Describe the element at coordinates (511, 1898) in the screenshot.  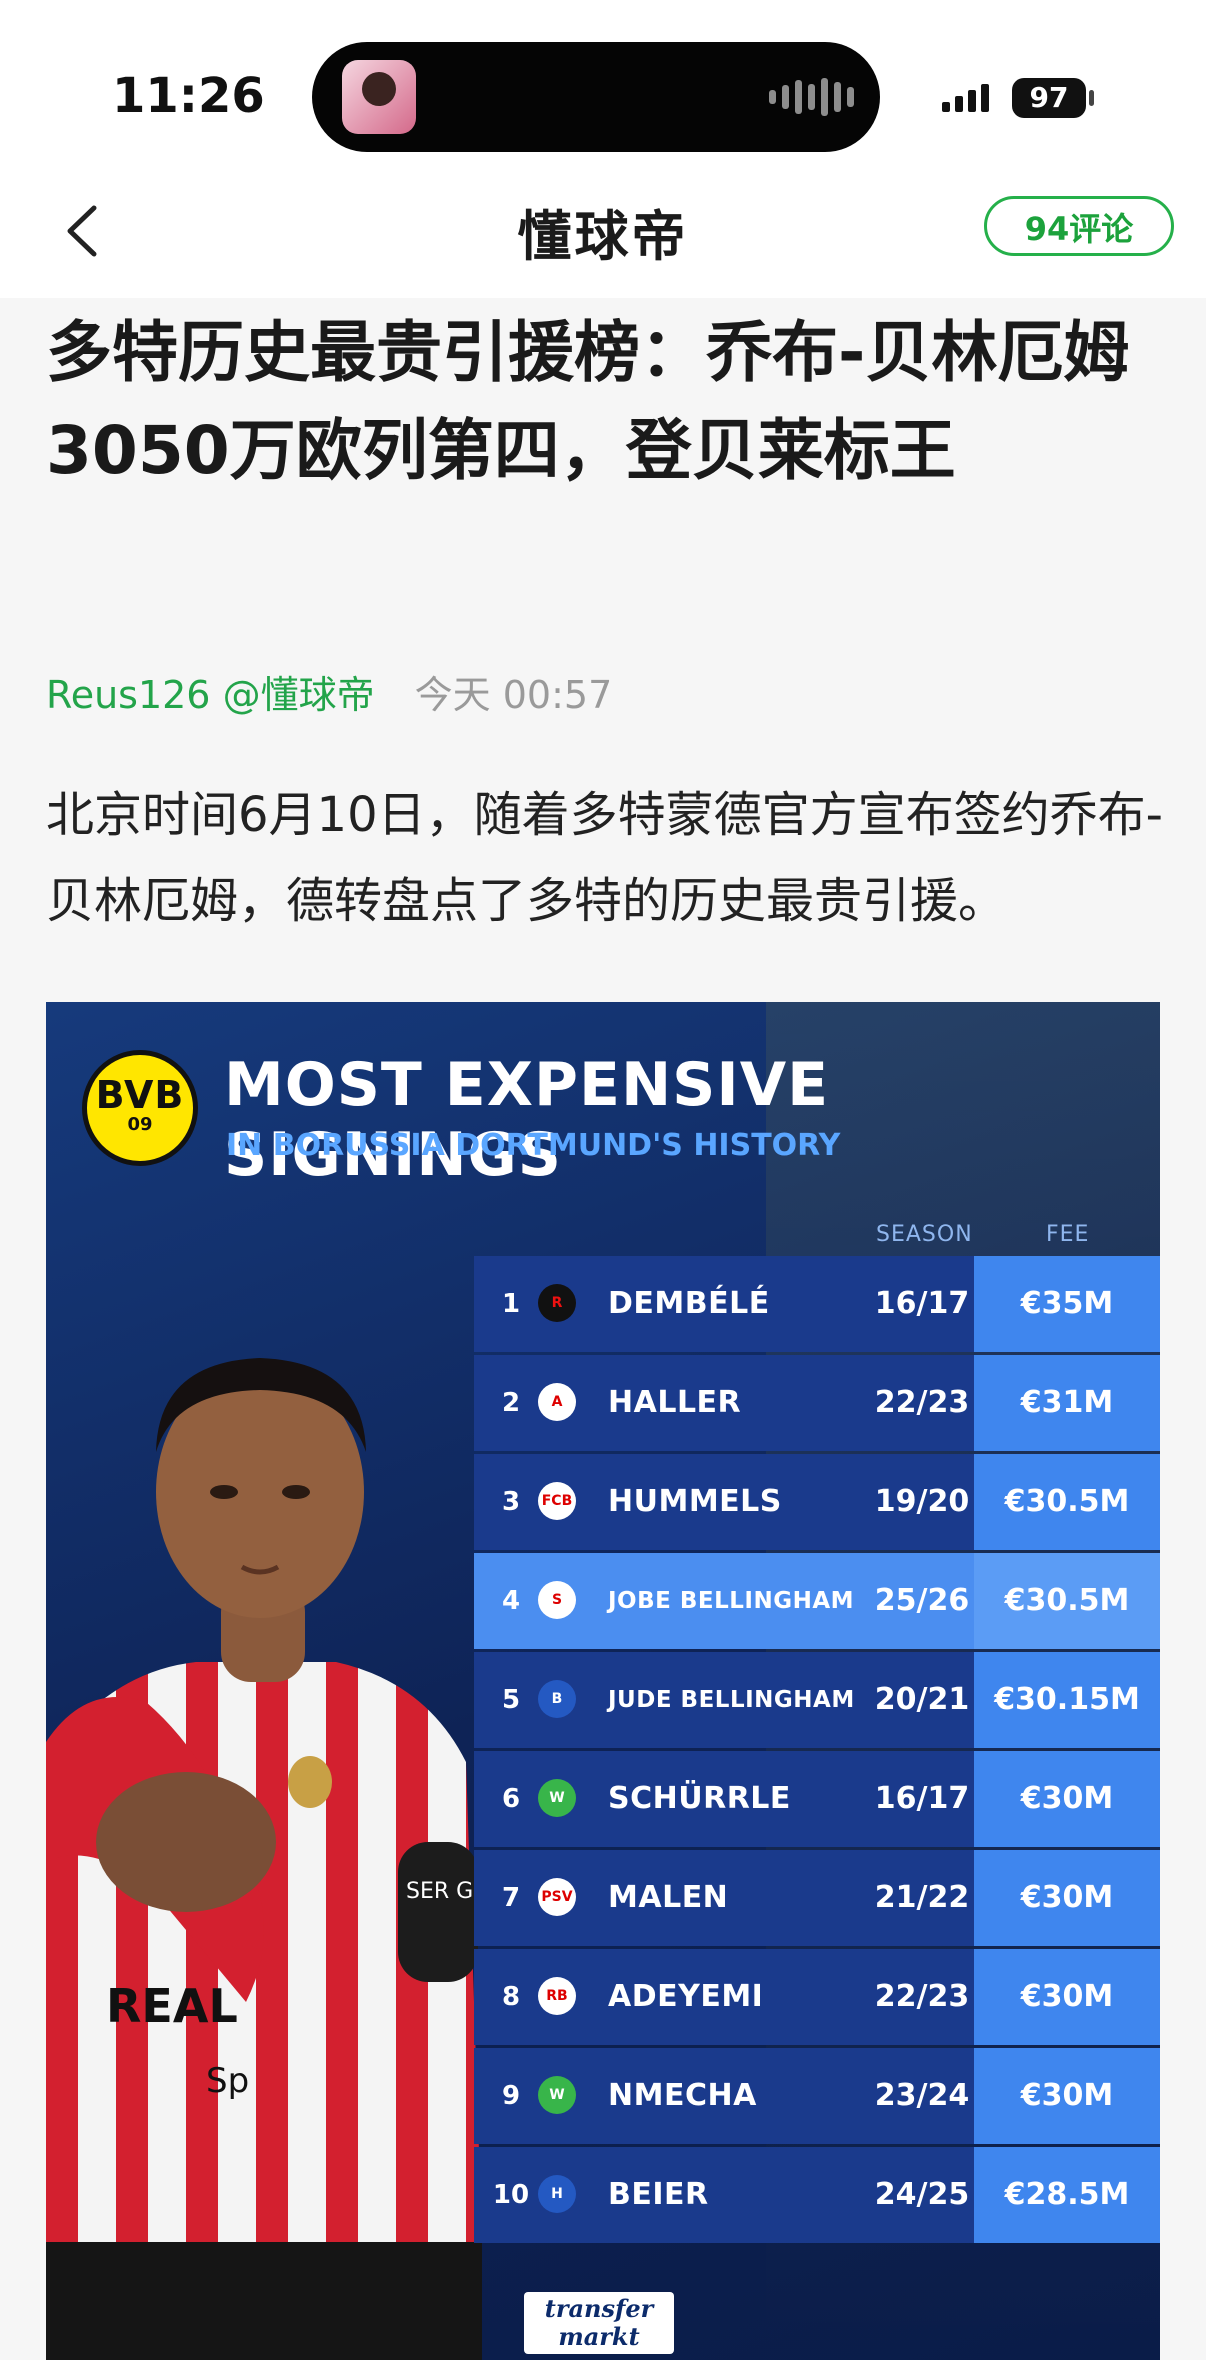
I see `row-rank: 7` at that location.